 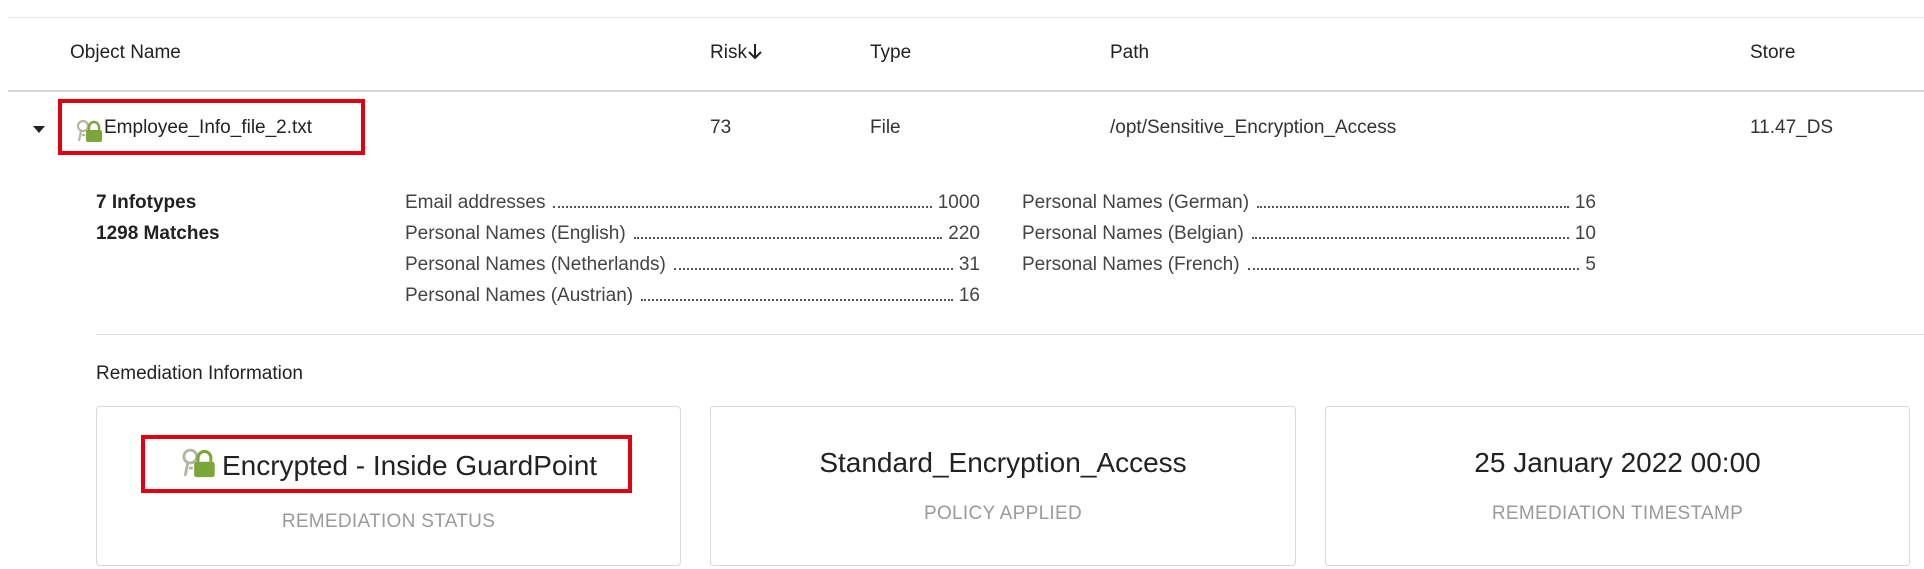 I want to click on column-header-object-name: Object Name, so click(x=125, y=53).